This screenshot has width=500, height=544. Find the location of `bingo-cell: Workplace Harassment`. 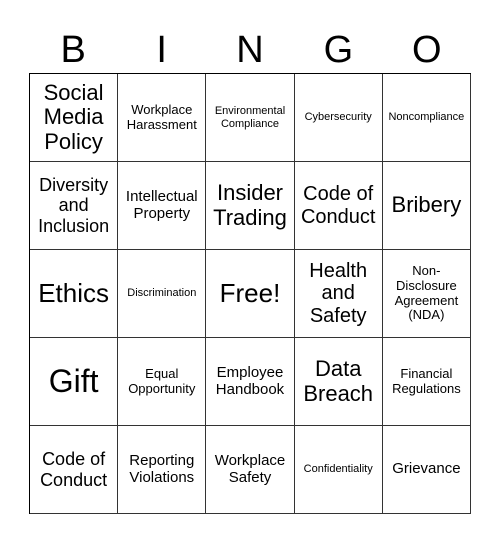

bingo-cell: Workplace Harassment is located at coordinates (162, 118).